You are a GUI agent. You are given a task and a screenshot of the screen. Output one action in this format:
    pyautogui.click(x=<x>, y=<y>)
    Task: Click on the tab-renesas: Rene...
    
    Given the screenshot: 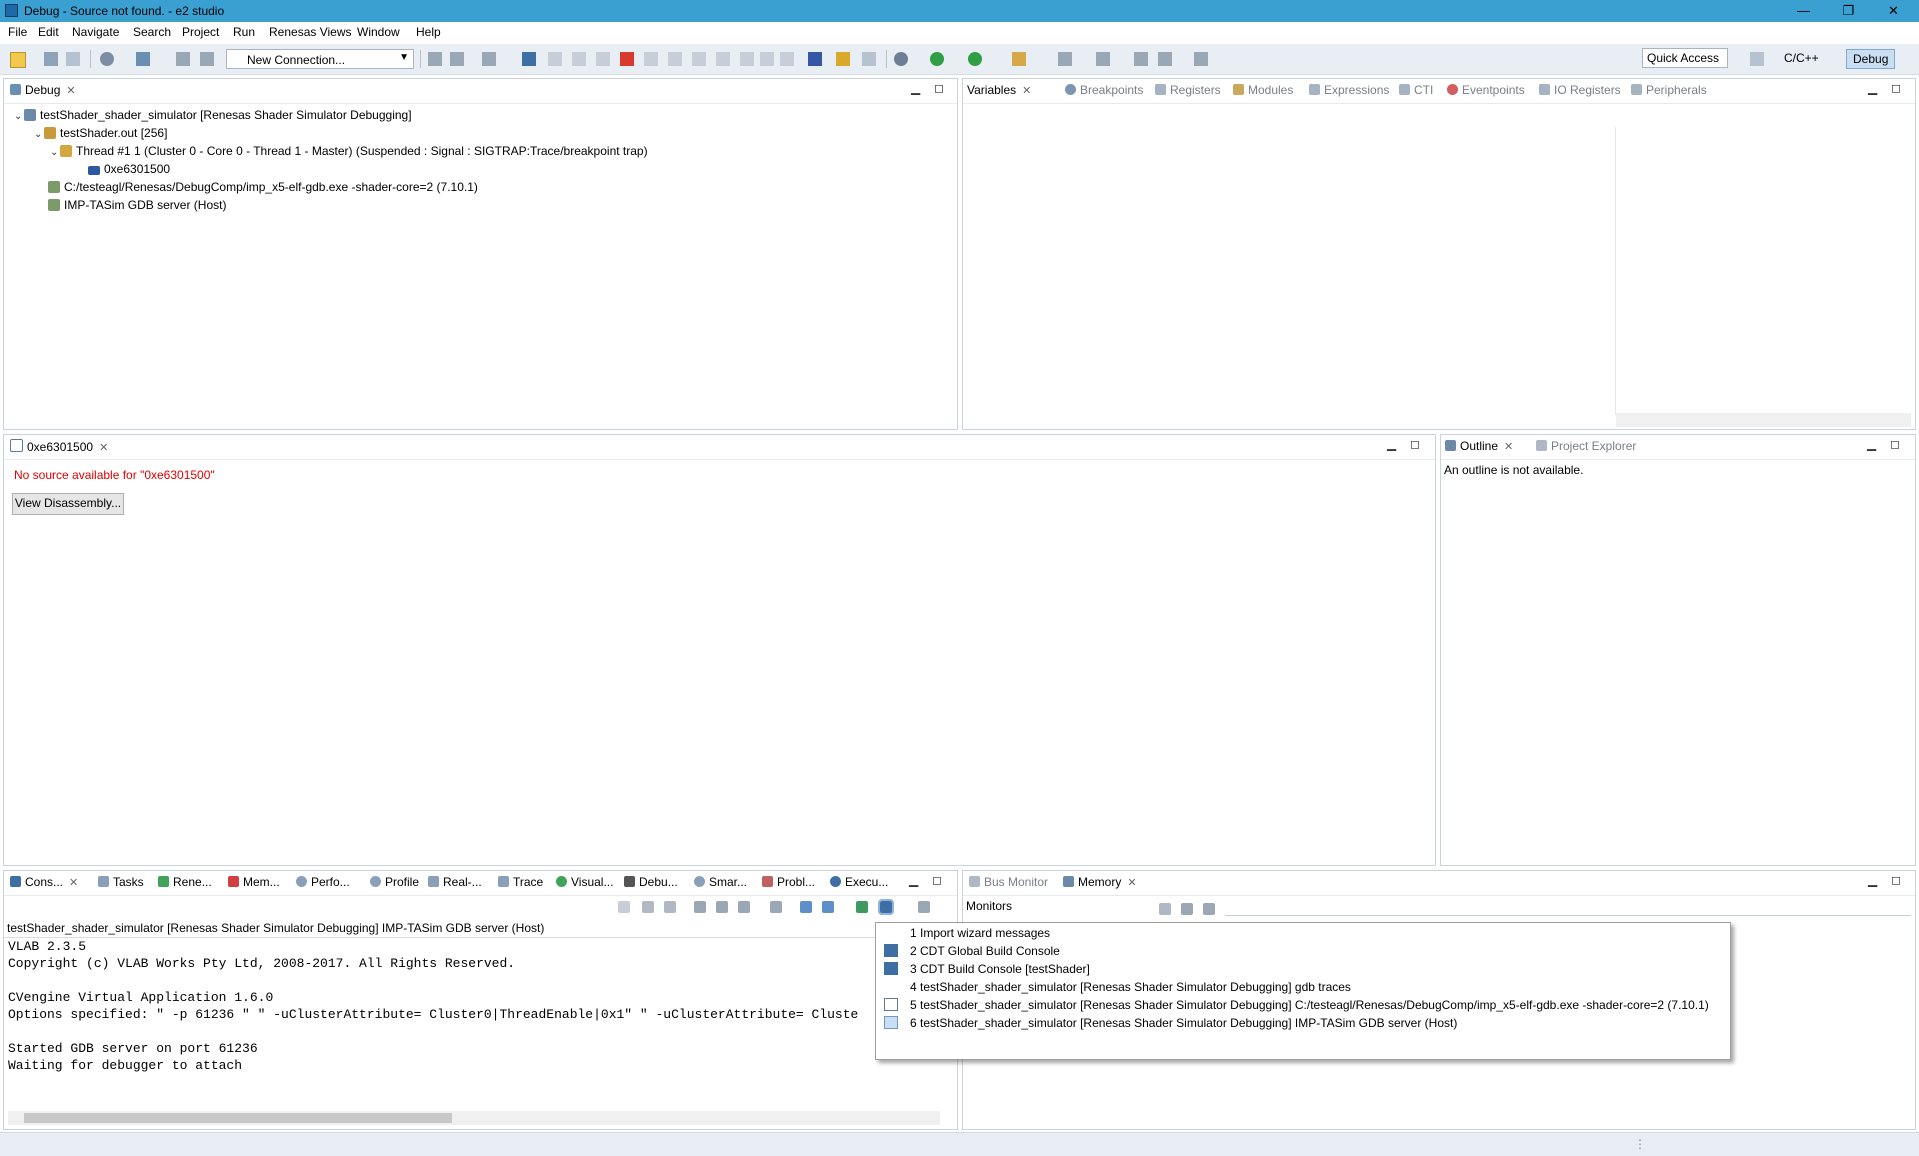 What is the action you would take?
    pyautogui.click(x=185, y=882)
    